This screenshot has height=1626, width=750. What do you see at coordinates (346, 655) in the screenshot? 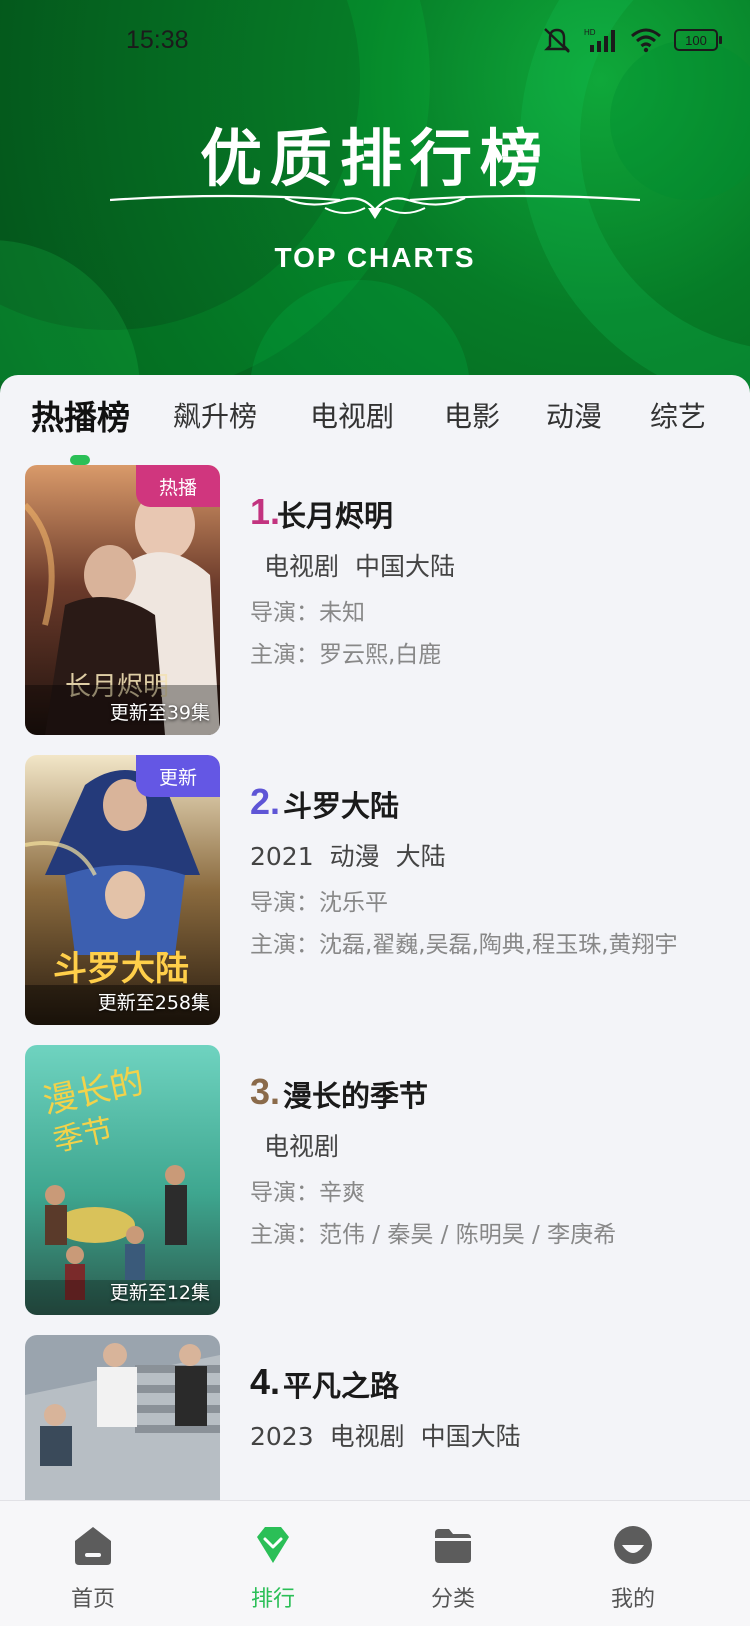
I see `cast-line: 主演：罗云熙,白鹿` at bounding box center [346, 655].